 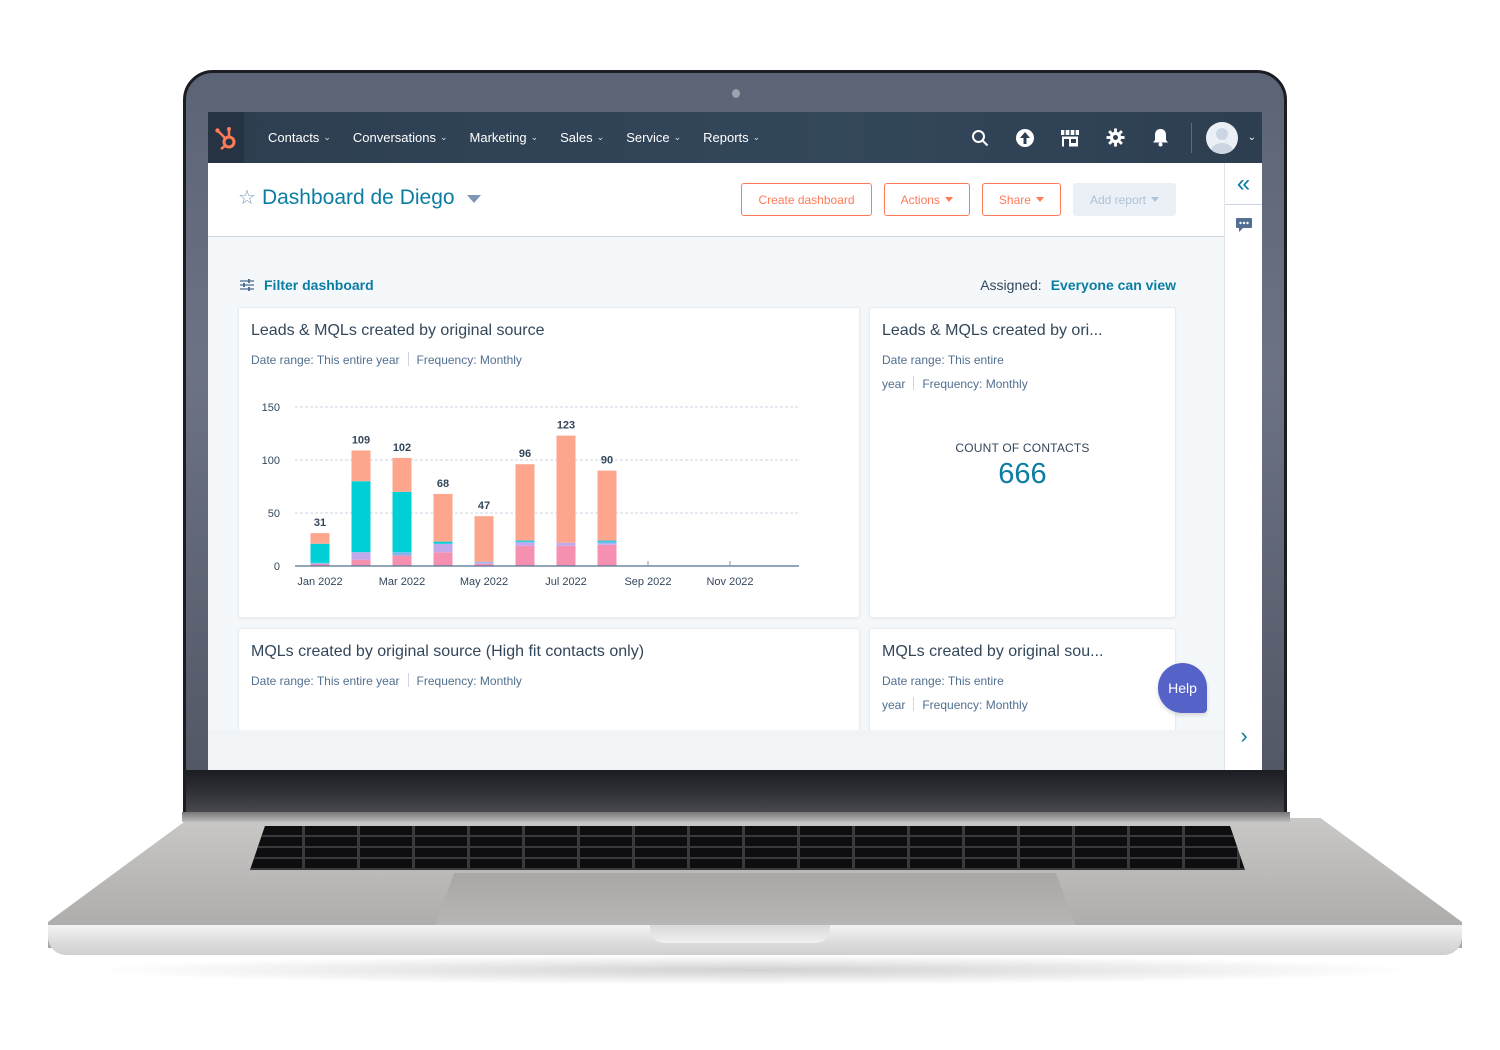 I want to click on favorite-star-icon: ☆, so click(x=247, y=197).